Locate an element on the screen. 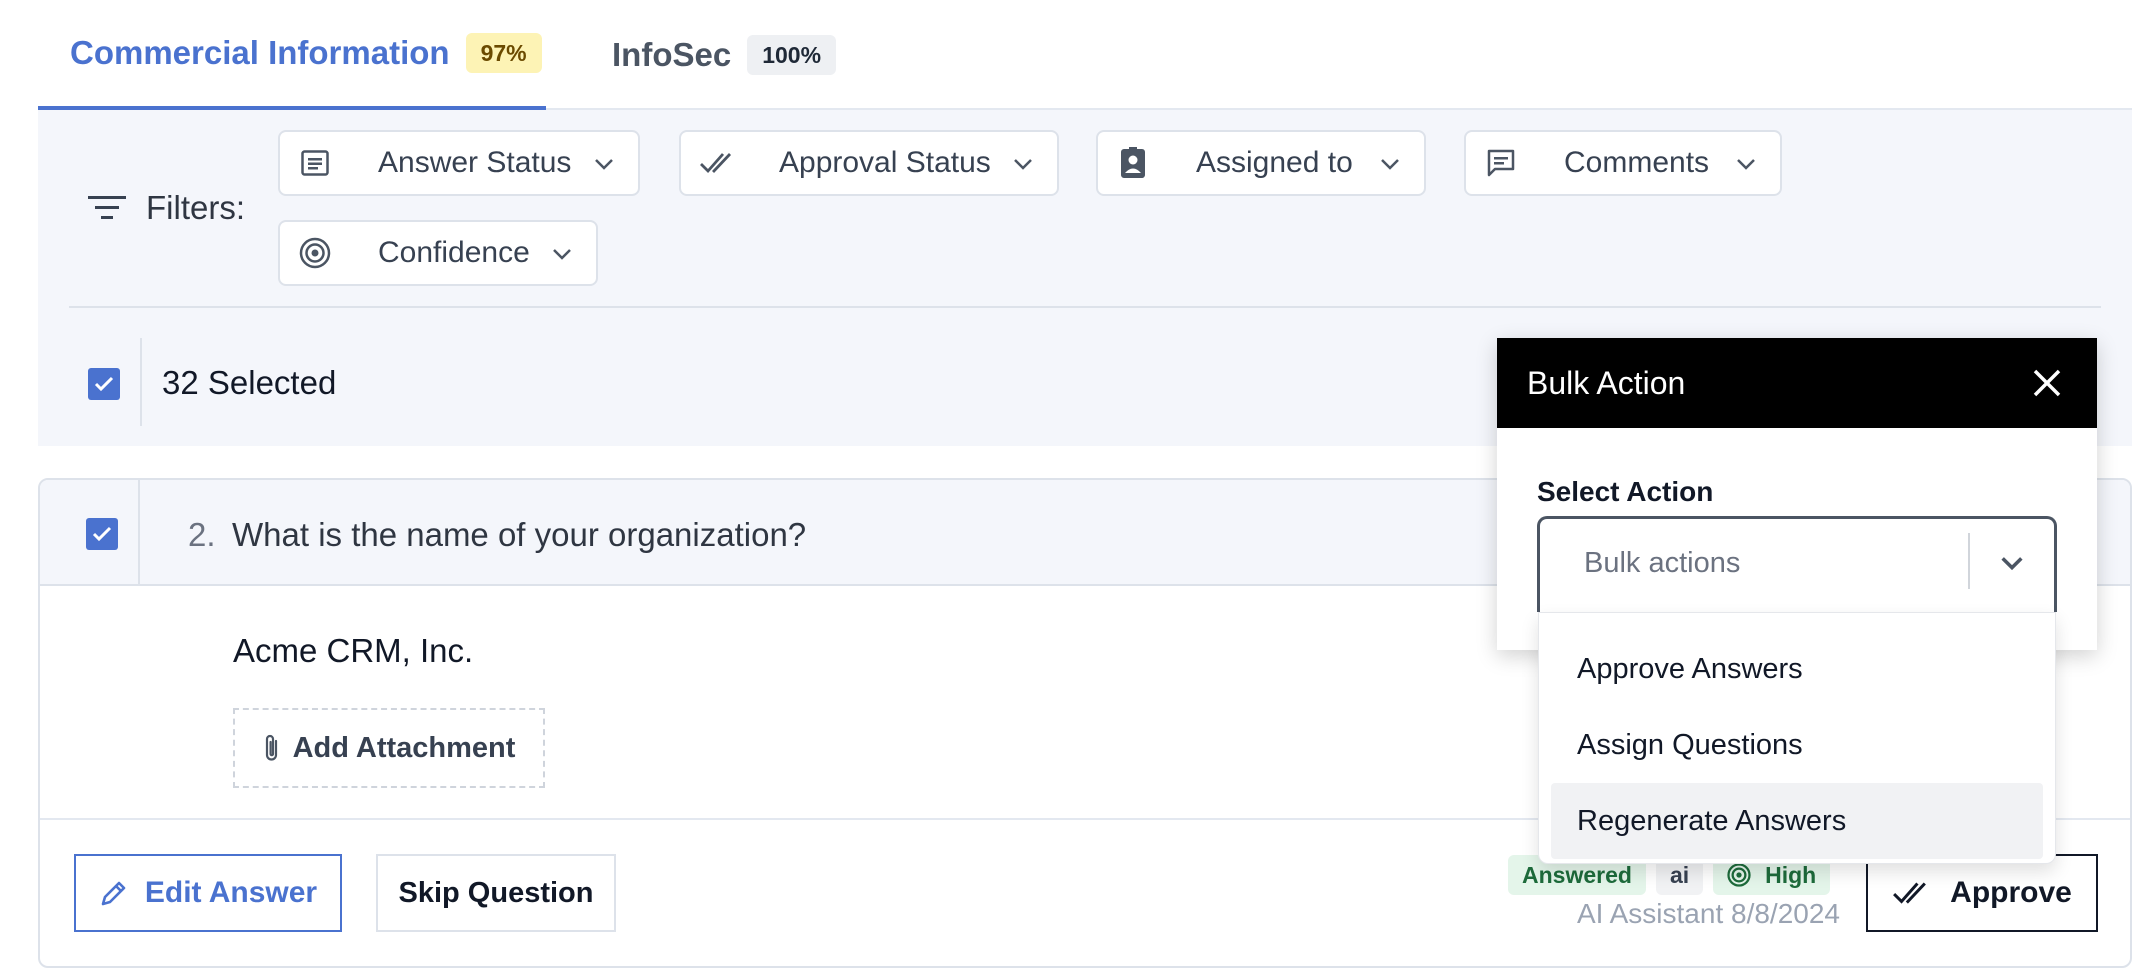 The height and width of the screenshot is (980, 2150). filters-text: Filters: is located at coordinates (195, 207).